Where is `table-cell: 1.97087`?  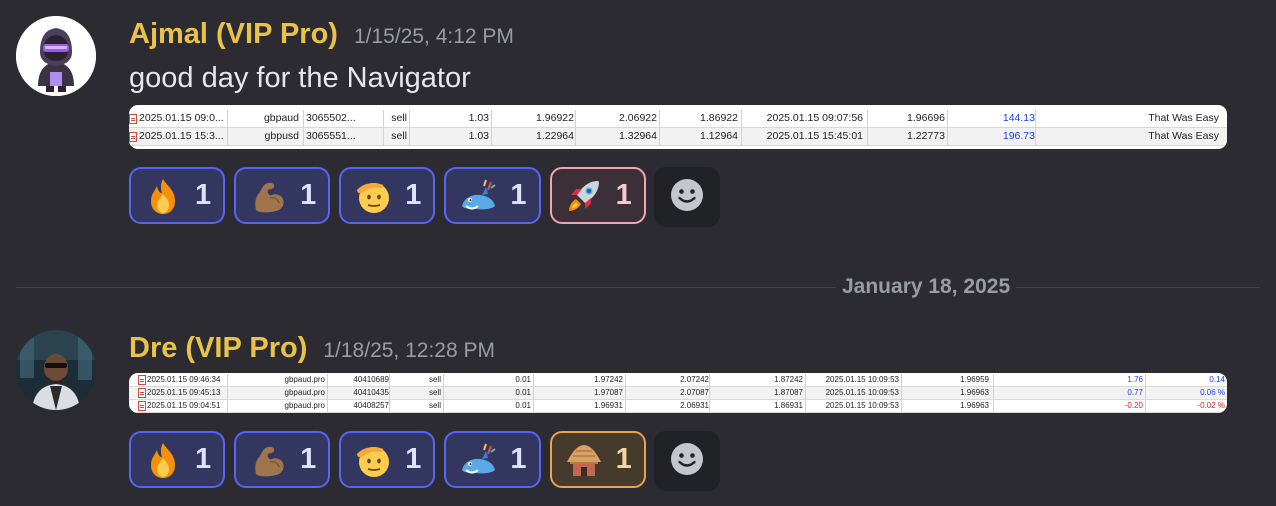
table-cell: 1.97087 is located at coordinates (608, 392).